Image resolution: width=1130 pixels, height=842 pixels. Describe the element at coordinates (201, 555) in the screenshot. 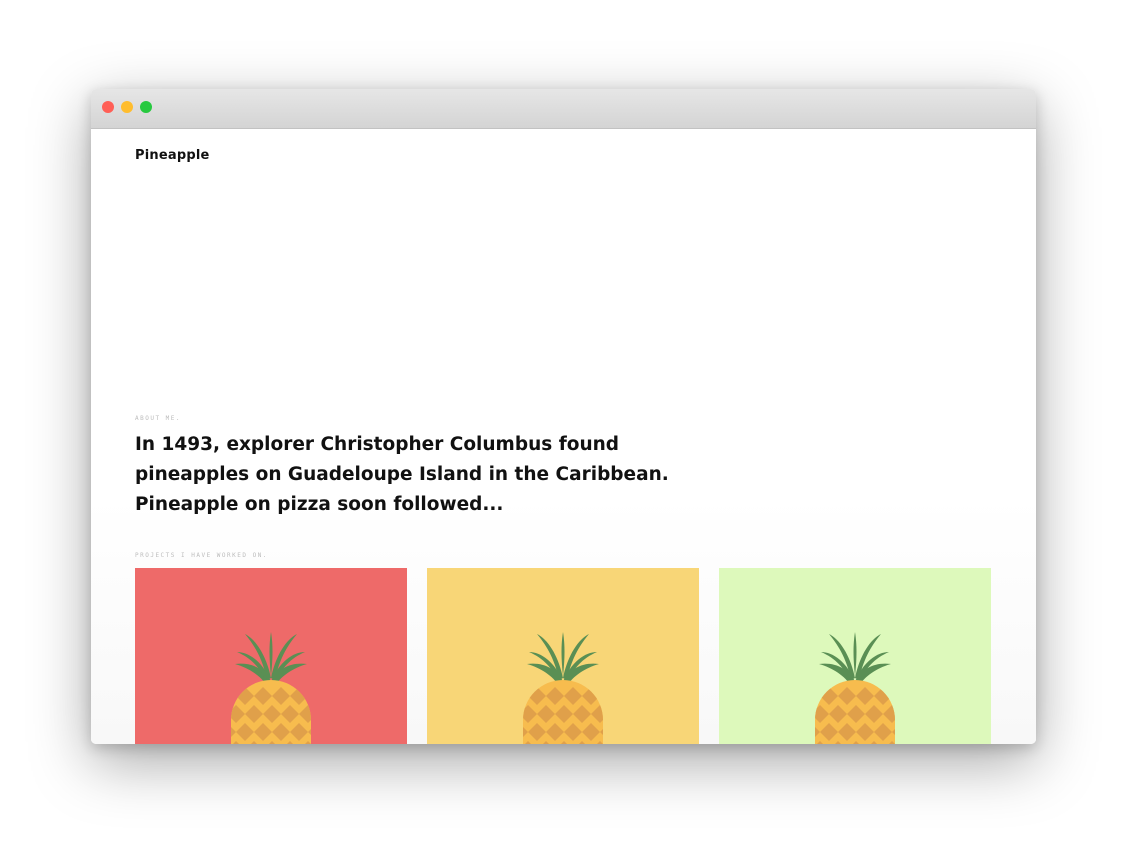

I see `projects-section-label: PROJECTS I HAVE WORKED ON.` at that location.